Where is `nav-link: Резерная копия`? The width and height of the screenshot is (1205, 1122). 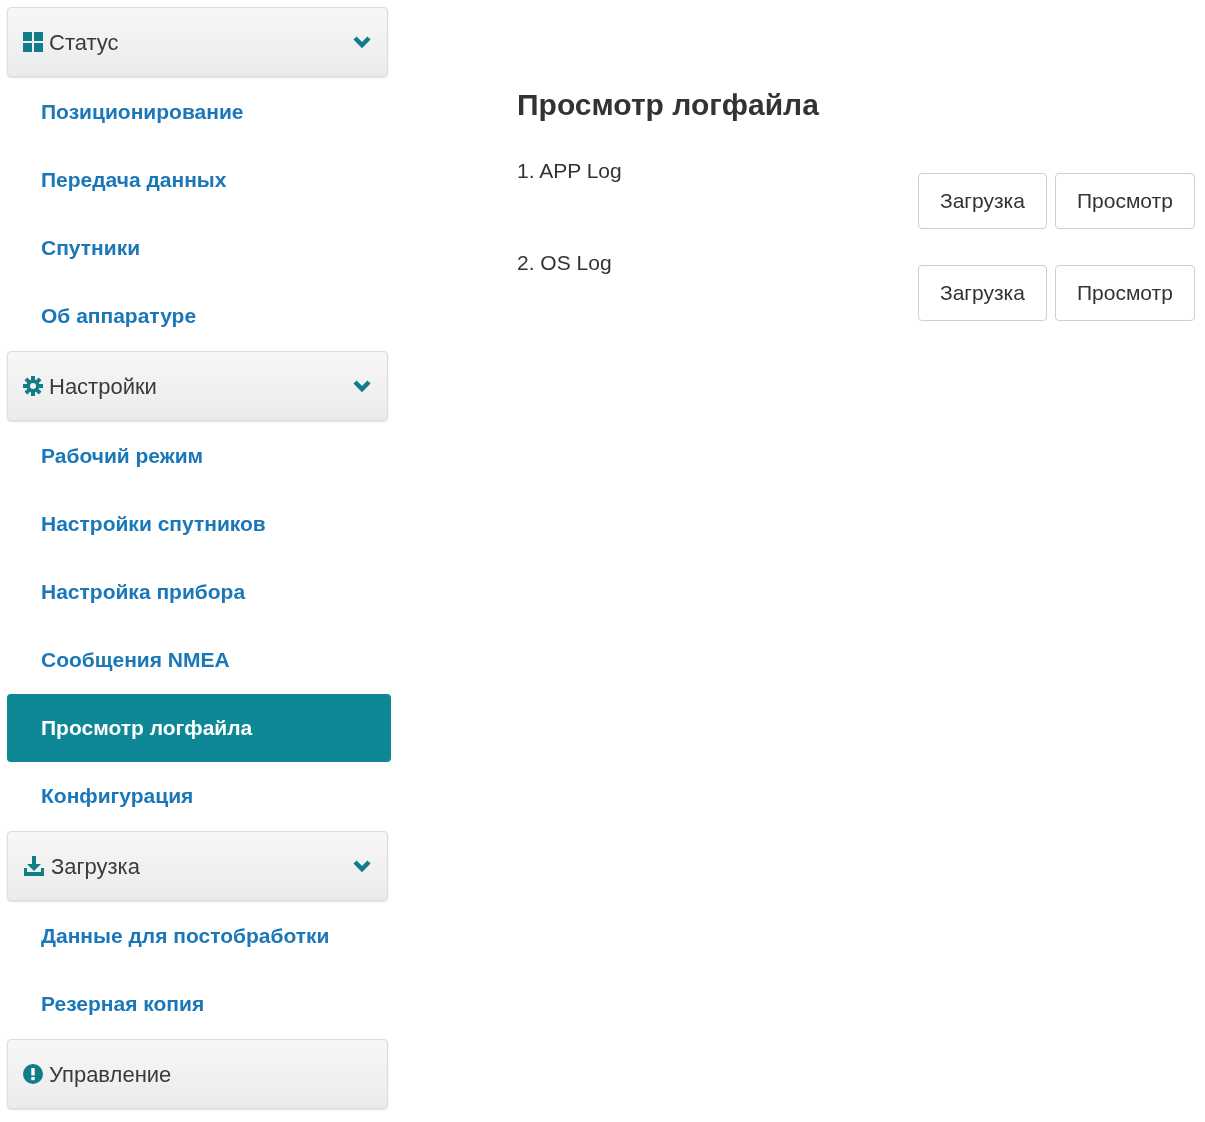 nav-link: Резерная копия is located at coordinates (199, 1004).